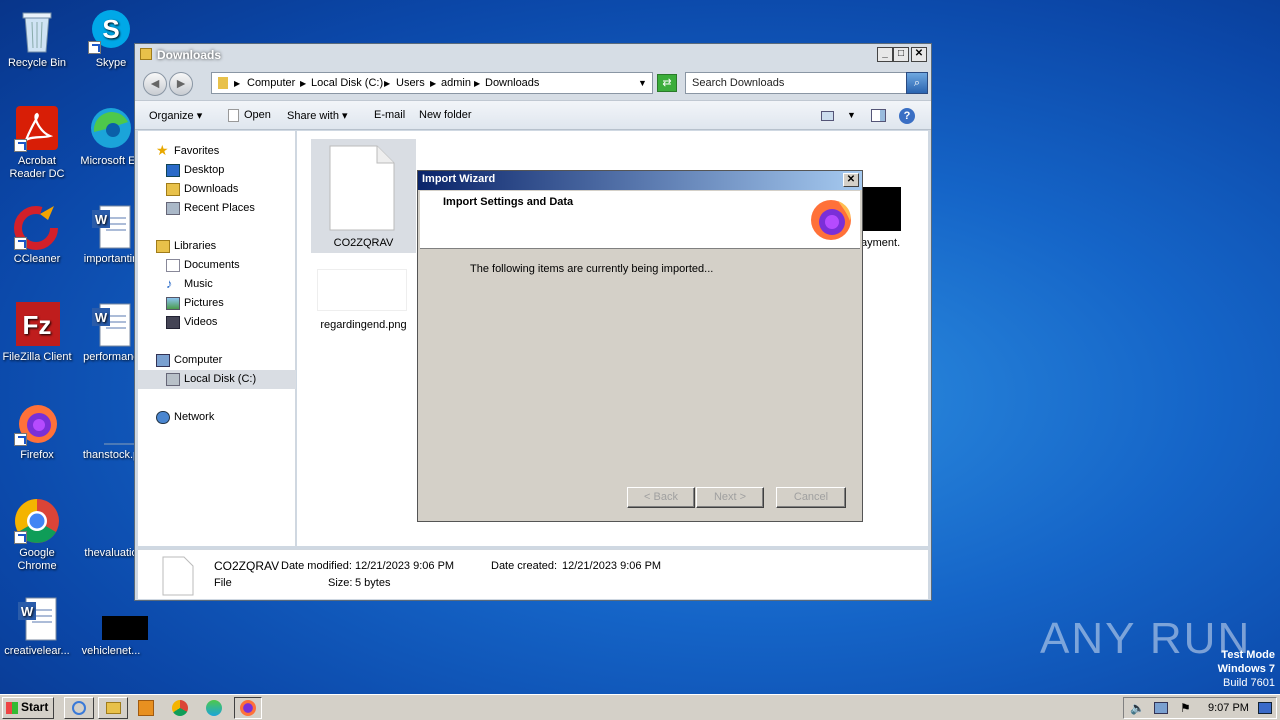  I want to click on share-with-button: Share with ▾, so click(317, 115).